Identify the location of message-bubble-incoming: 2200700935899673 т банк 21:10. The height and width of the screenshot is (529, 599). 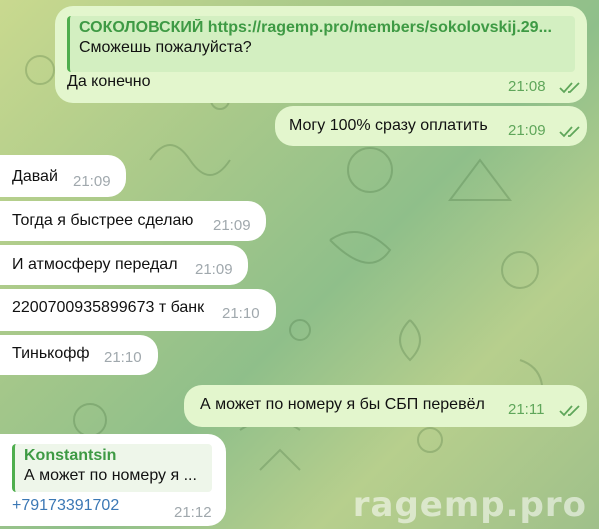
(138, 310).